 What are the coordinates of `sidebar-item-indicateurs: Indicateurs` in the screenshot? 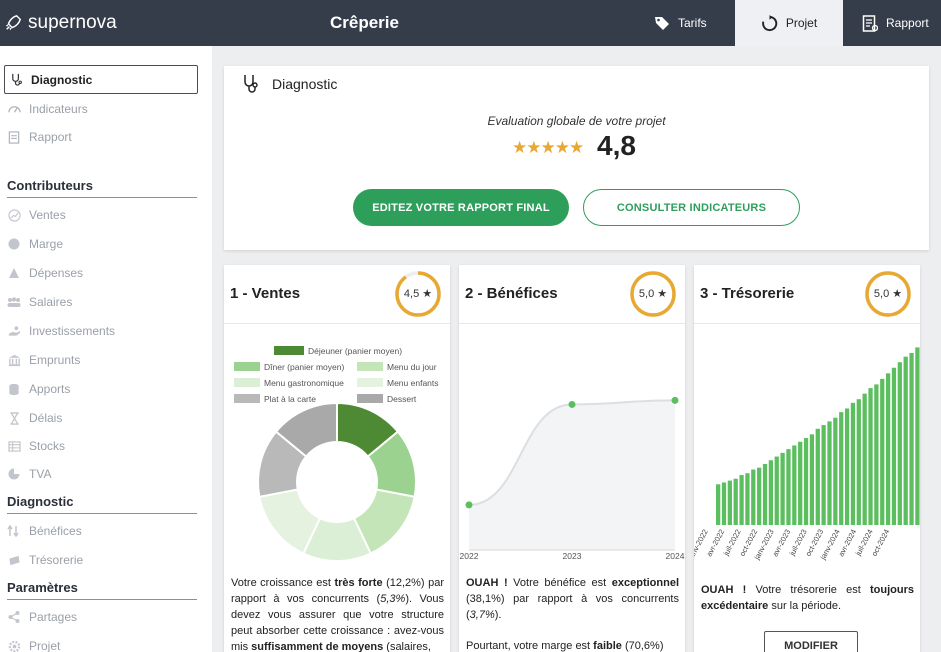 It's located at (47, 109).